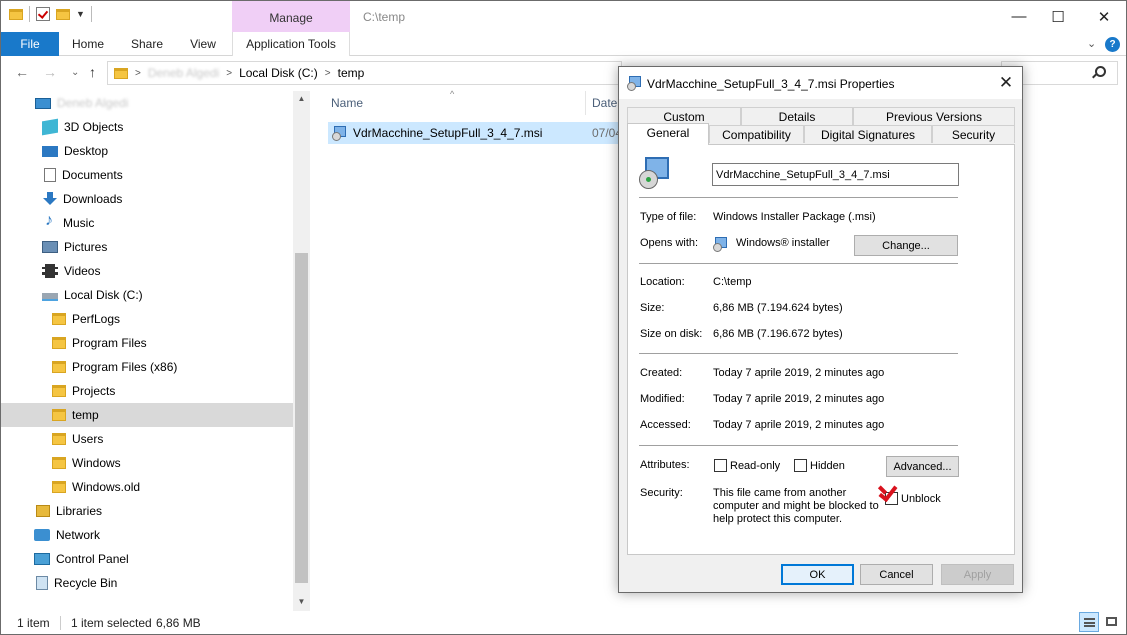 This screenshot has width=1127, height=635. I want to click on navigation-scrollbar: ▲ ▼, so click(301, 351).